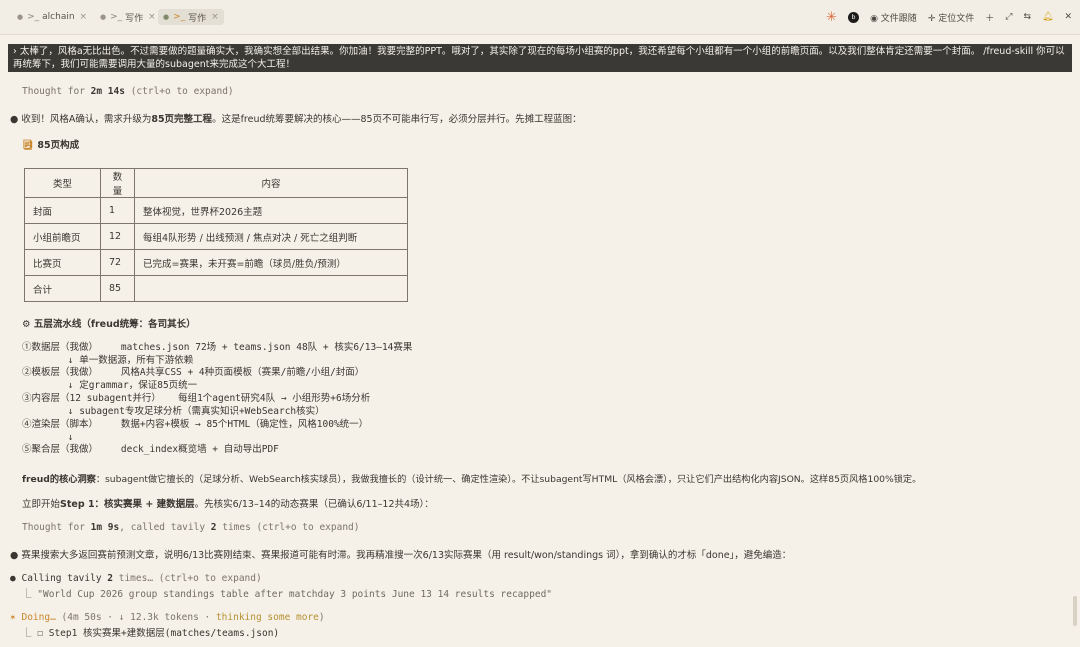 The image size is (1080, 647). What do you see at coordinates (831, 17) in the screenshot?
I see `claude-icon: ✳` at bounding box center [831, 17].